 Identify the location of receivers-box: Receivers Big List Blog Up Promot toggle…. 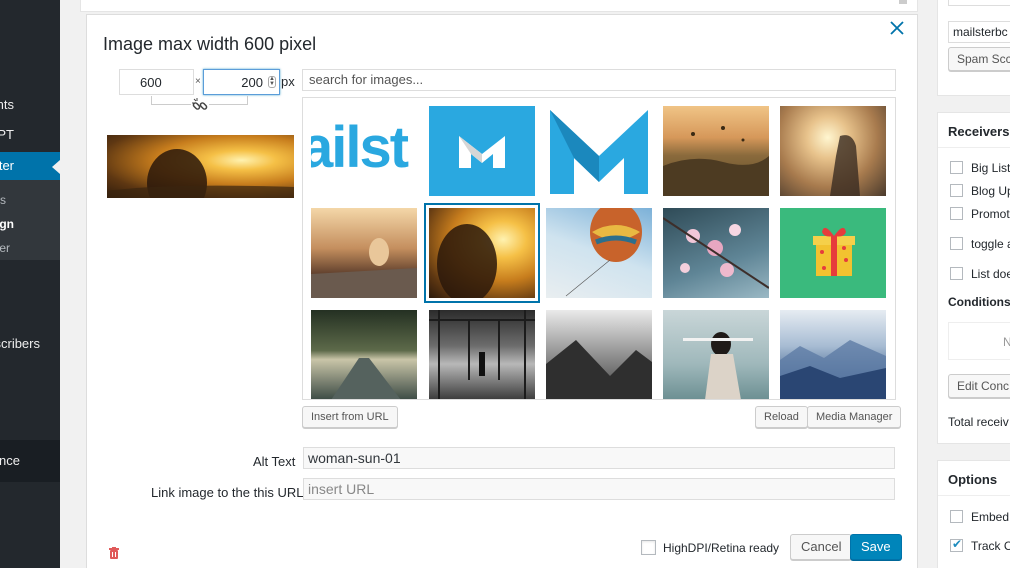
(973, 278).